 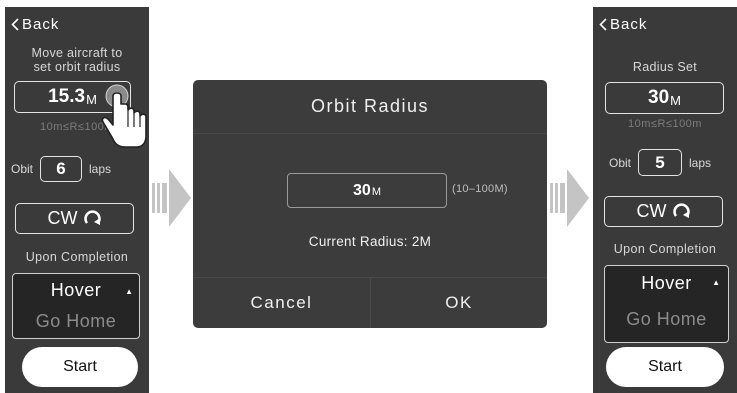 I want to click on radius-set-header: Radius Set, so click(x=665, y=67).